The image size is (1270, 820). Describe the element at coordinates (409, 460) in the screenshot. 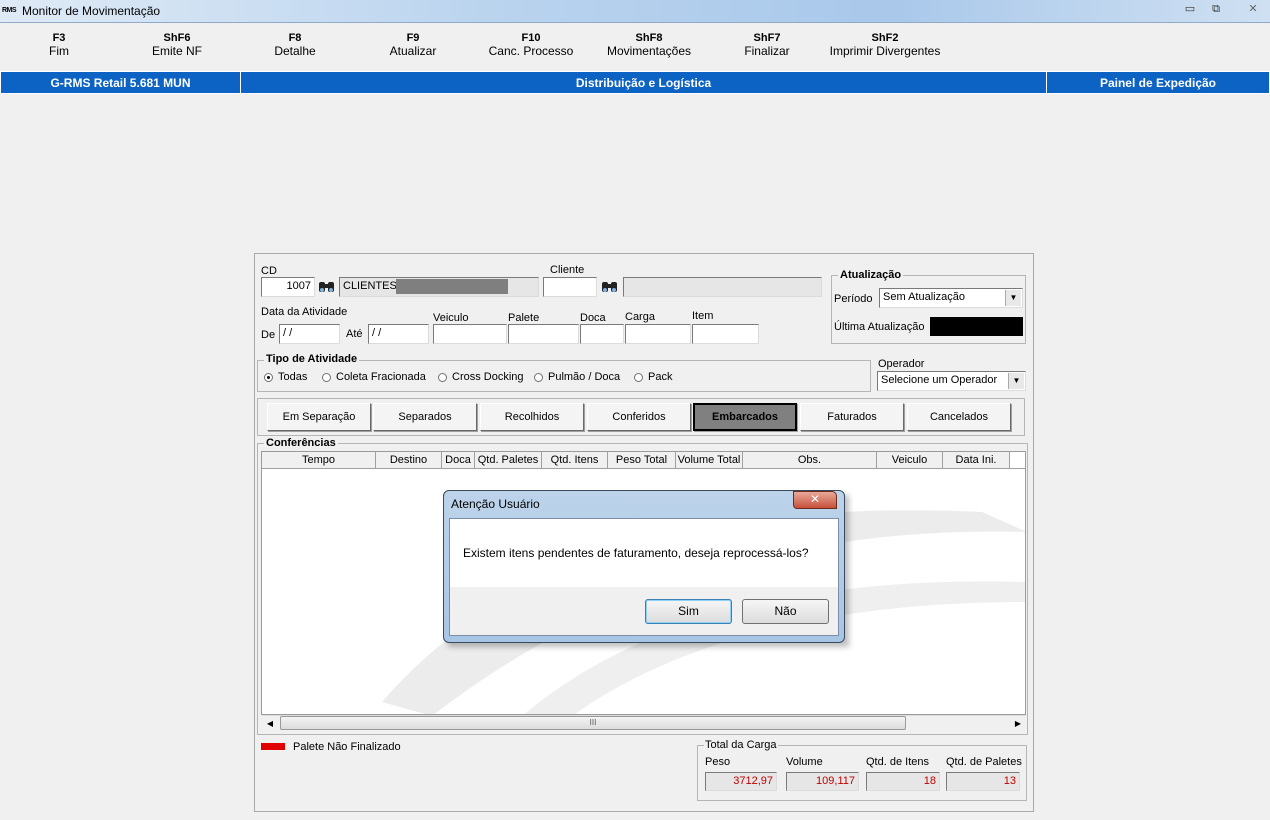

I see `column-header-destino: Destino` at that location.